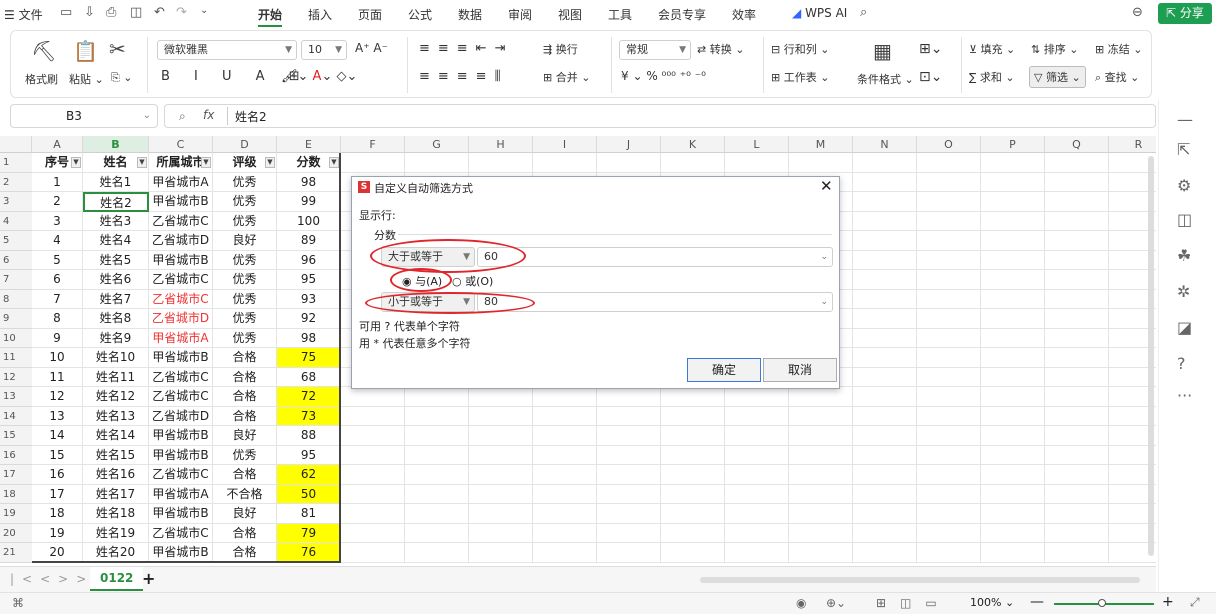  What do you see at coordinates (57, 377) in the screenshot?
I see `table-cell-a: 11` at bounding box center [57, 377].